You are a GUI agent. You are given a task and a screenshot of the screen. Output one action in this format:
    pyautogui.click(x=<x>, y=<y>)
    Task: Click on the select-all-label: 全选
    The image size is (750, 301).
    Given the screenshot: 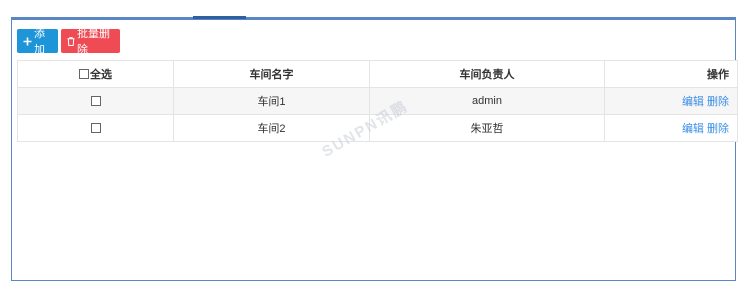 What is the action you would take?
    pyautogui.click(x=101, y=75)
    